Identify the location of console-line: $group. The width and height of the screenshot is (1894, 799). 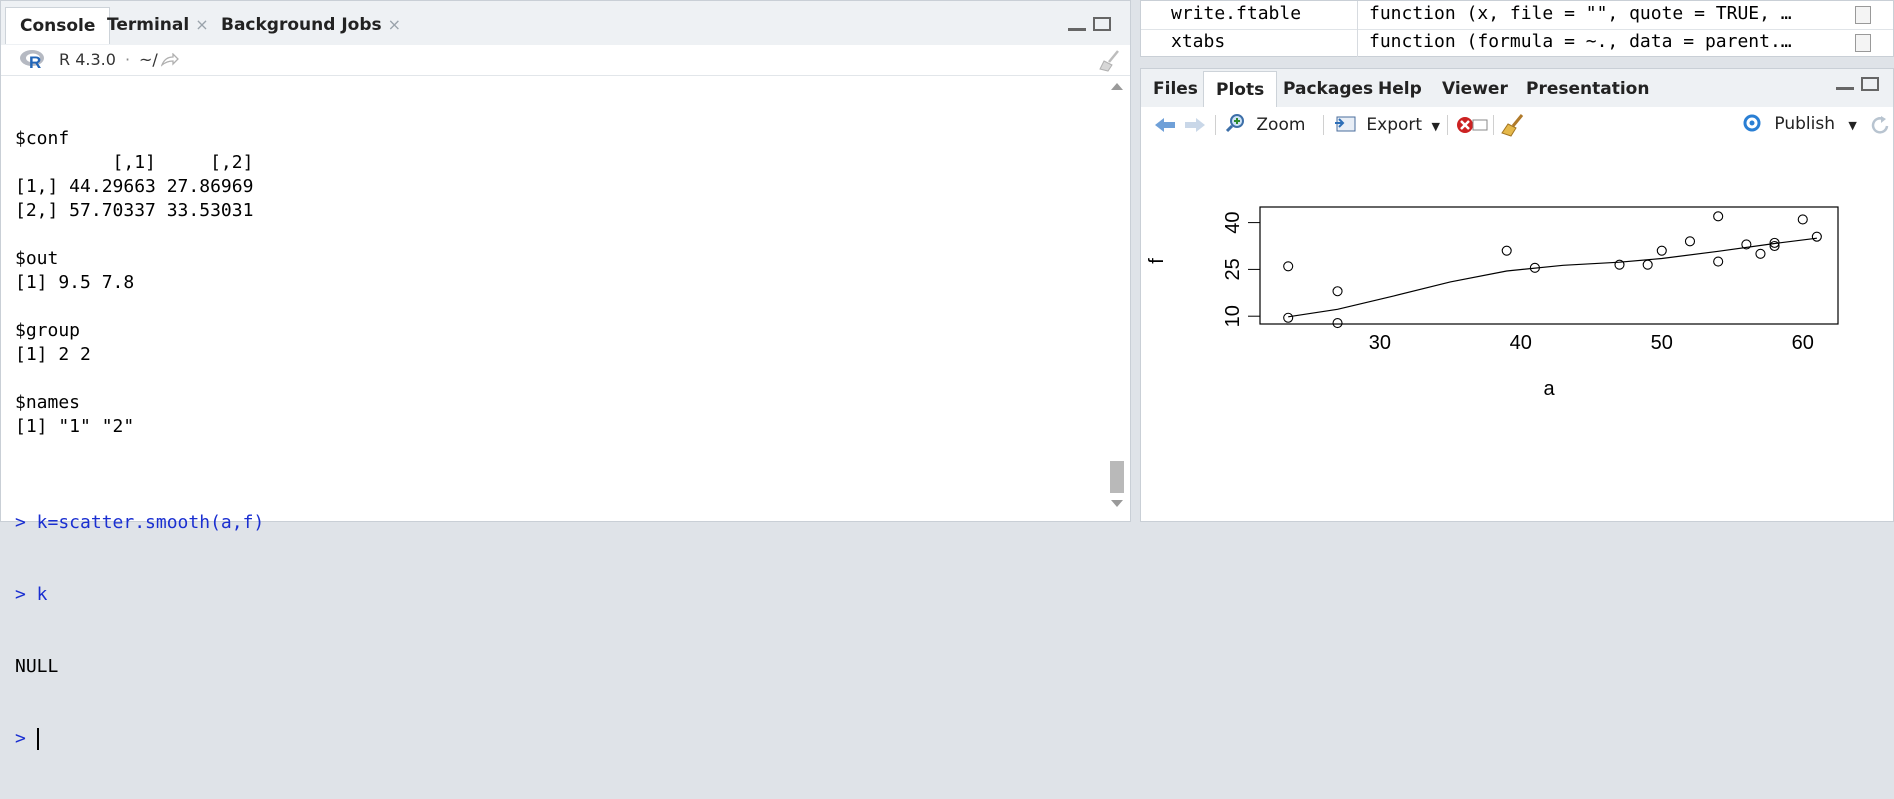
(48, 330).